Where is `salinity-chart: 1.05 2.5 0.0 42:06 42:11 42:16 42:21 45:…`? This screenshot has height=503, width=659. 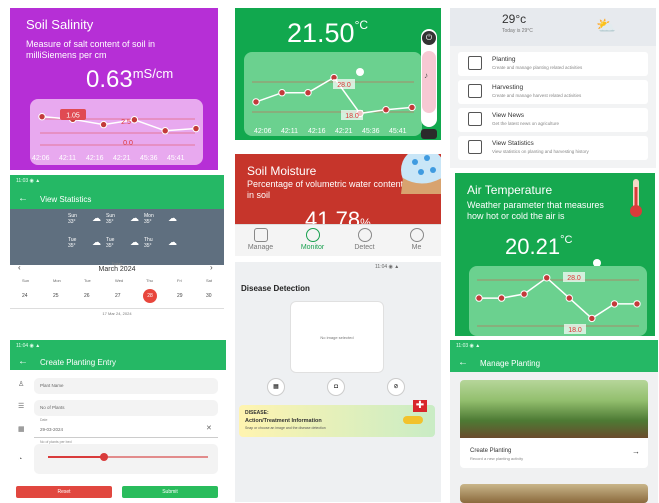 salinity-chart: 1.05 2.5 0.0 42:06 42:11 42:16 42:21 45:… is located at coordinates (116, 132).